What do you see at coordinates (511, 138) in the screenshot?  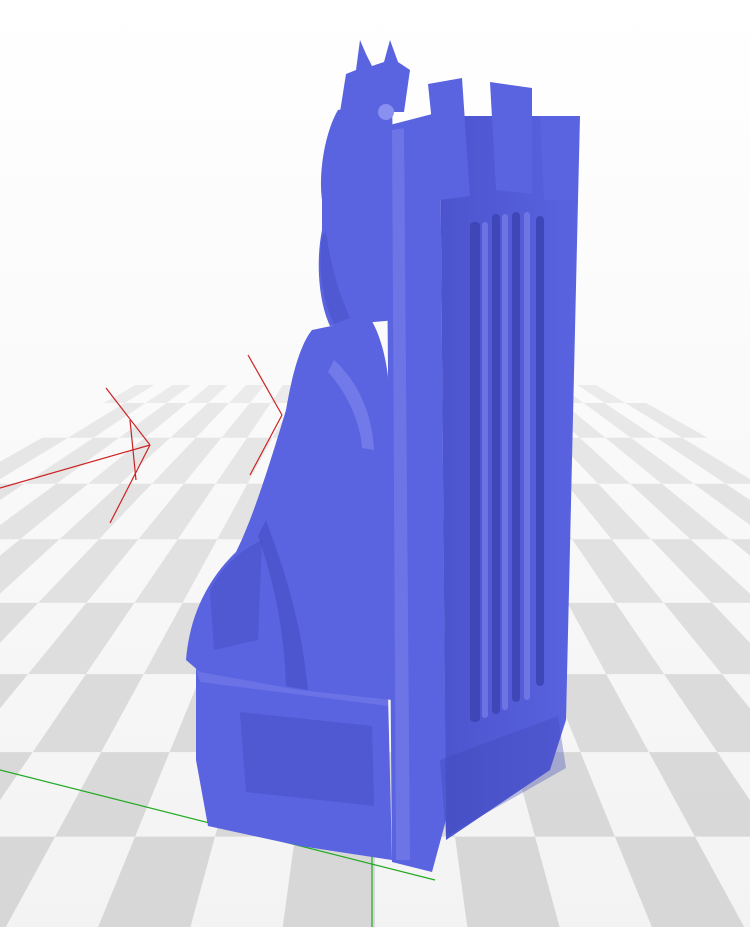 I see `throne-top-mid` at bounding box center [511, 138].